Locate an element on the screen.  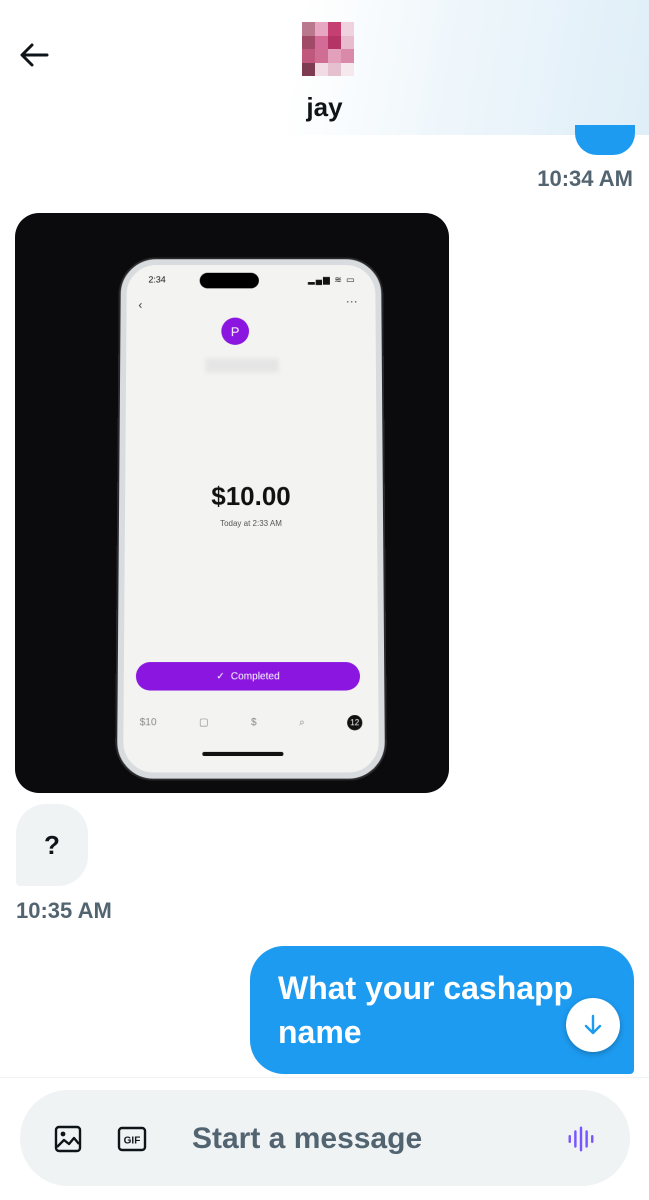
completed-label: Completed is located at coordinates (255, 676).